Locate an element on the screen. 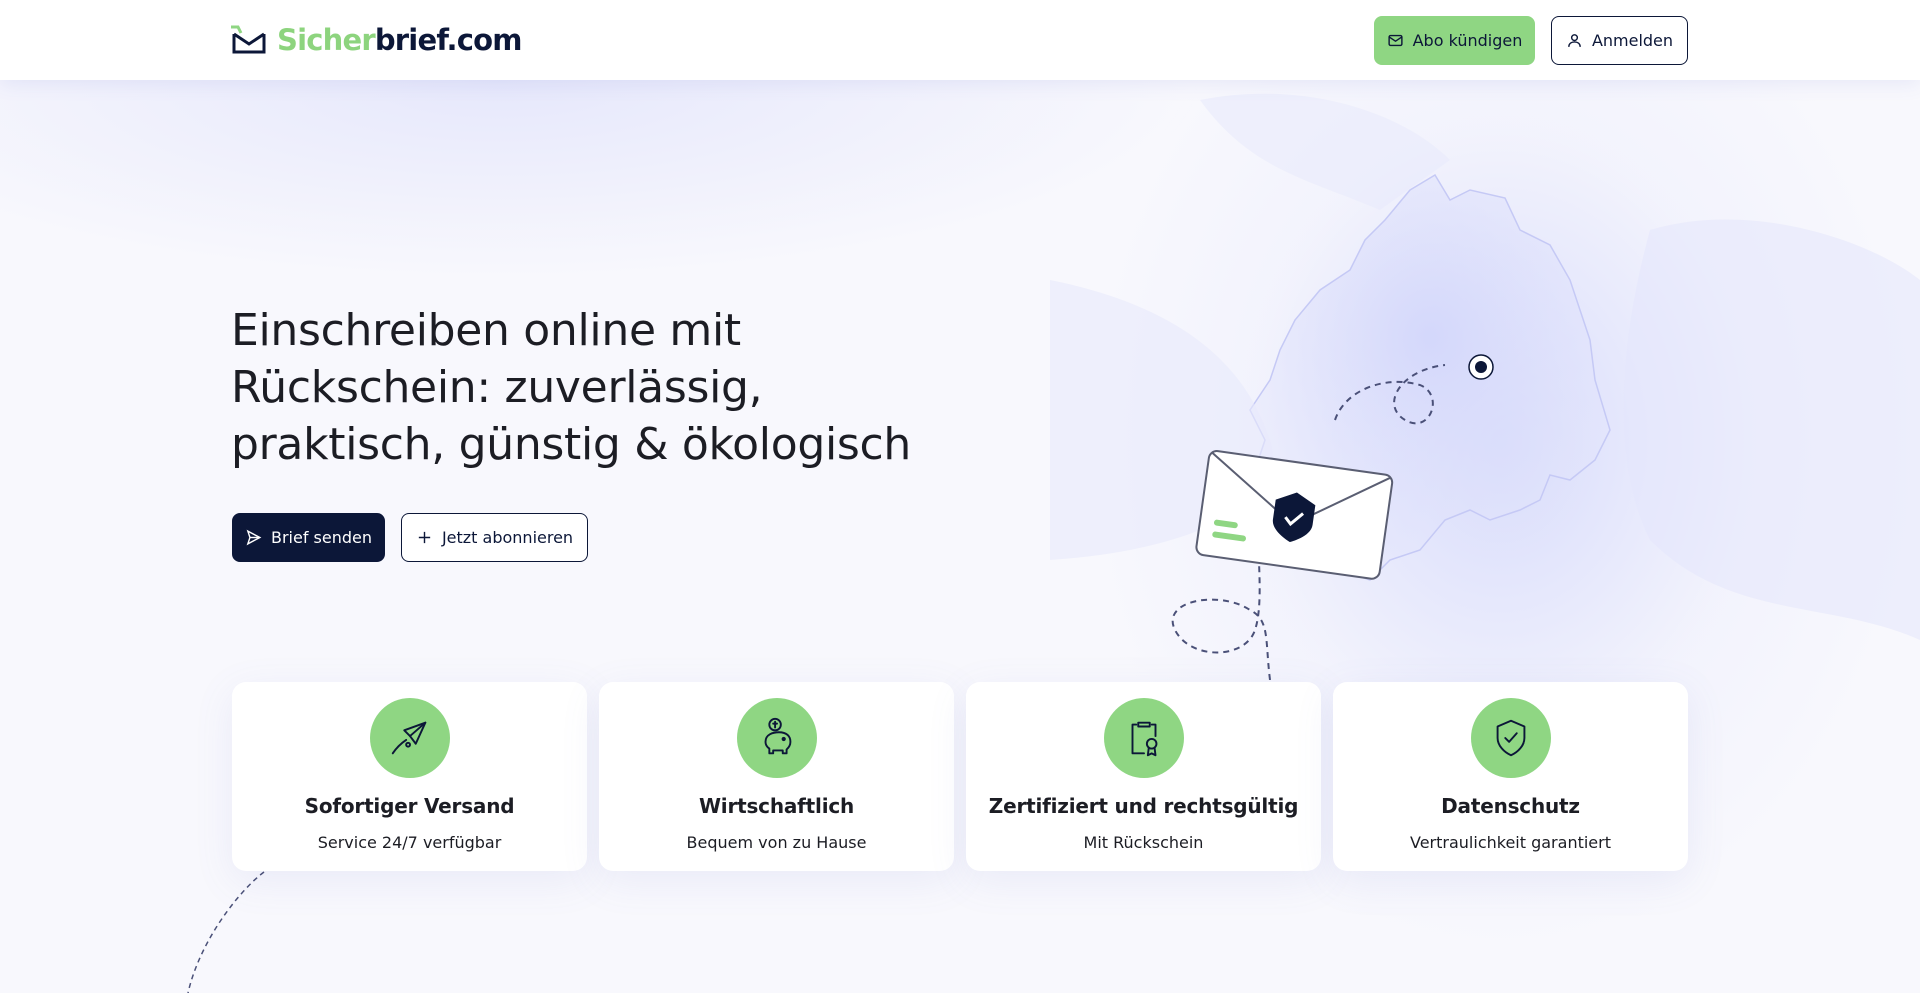  subscribe-button: Jetzt abonnieren is located at coordinates (494, 537).